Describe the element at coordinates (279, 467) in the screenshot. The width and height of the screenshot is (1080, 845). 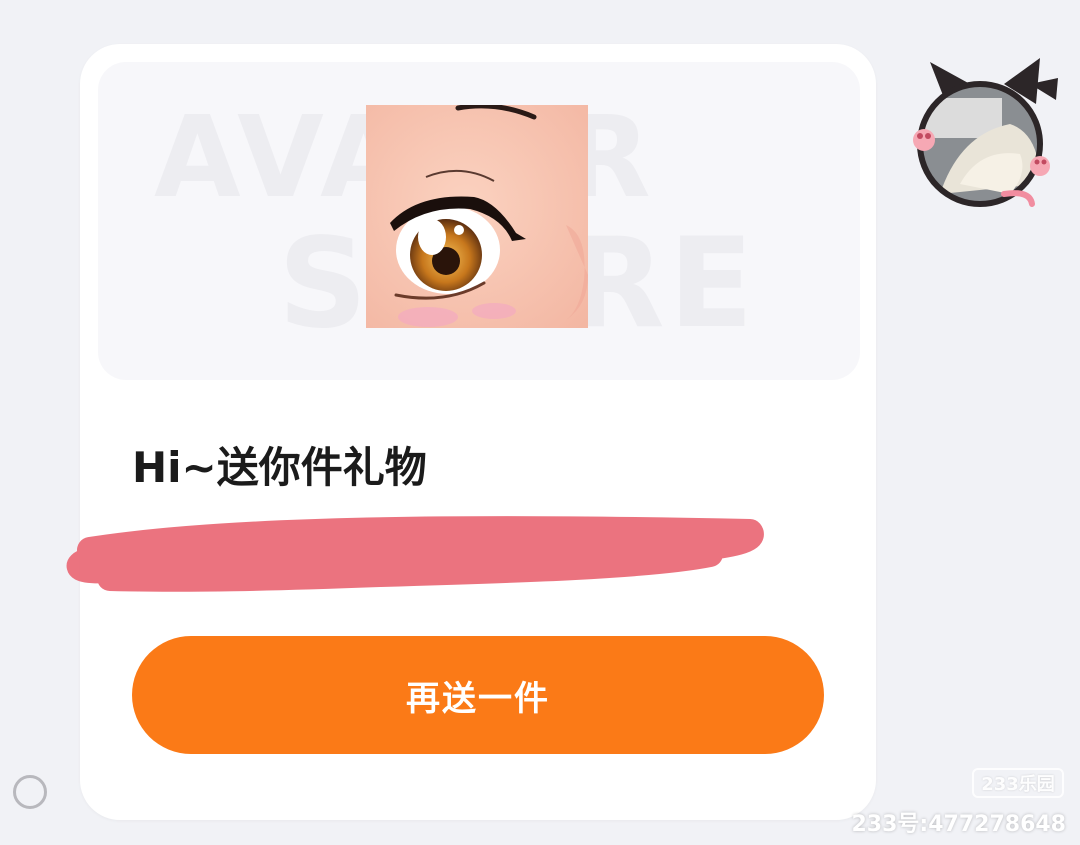
I see `gift-title: Hi~送你件礼物` at that location.